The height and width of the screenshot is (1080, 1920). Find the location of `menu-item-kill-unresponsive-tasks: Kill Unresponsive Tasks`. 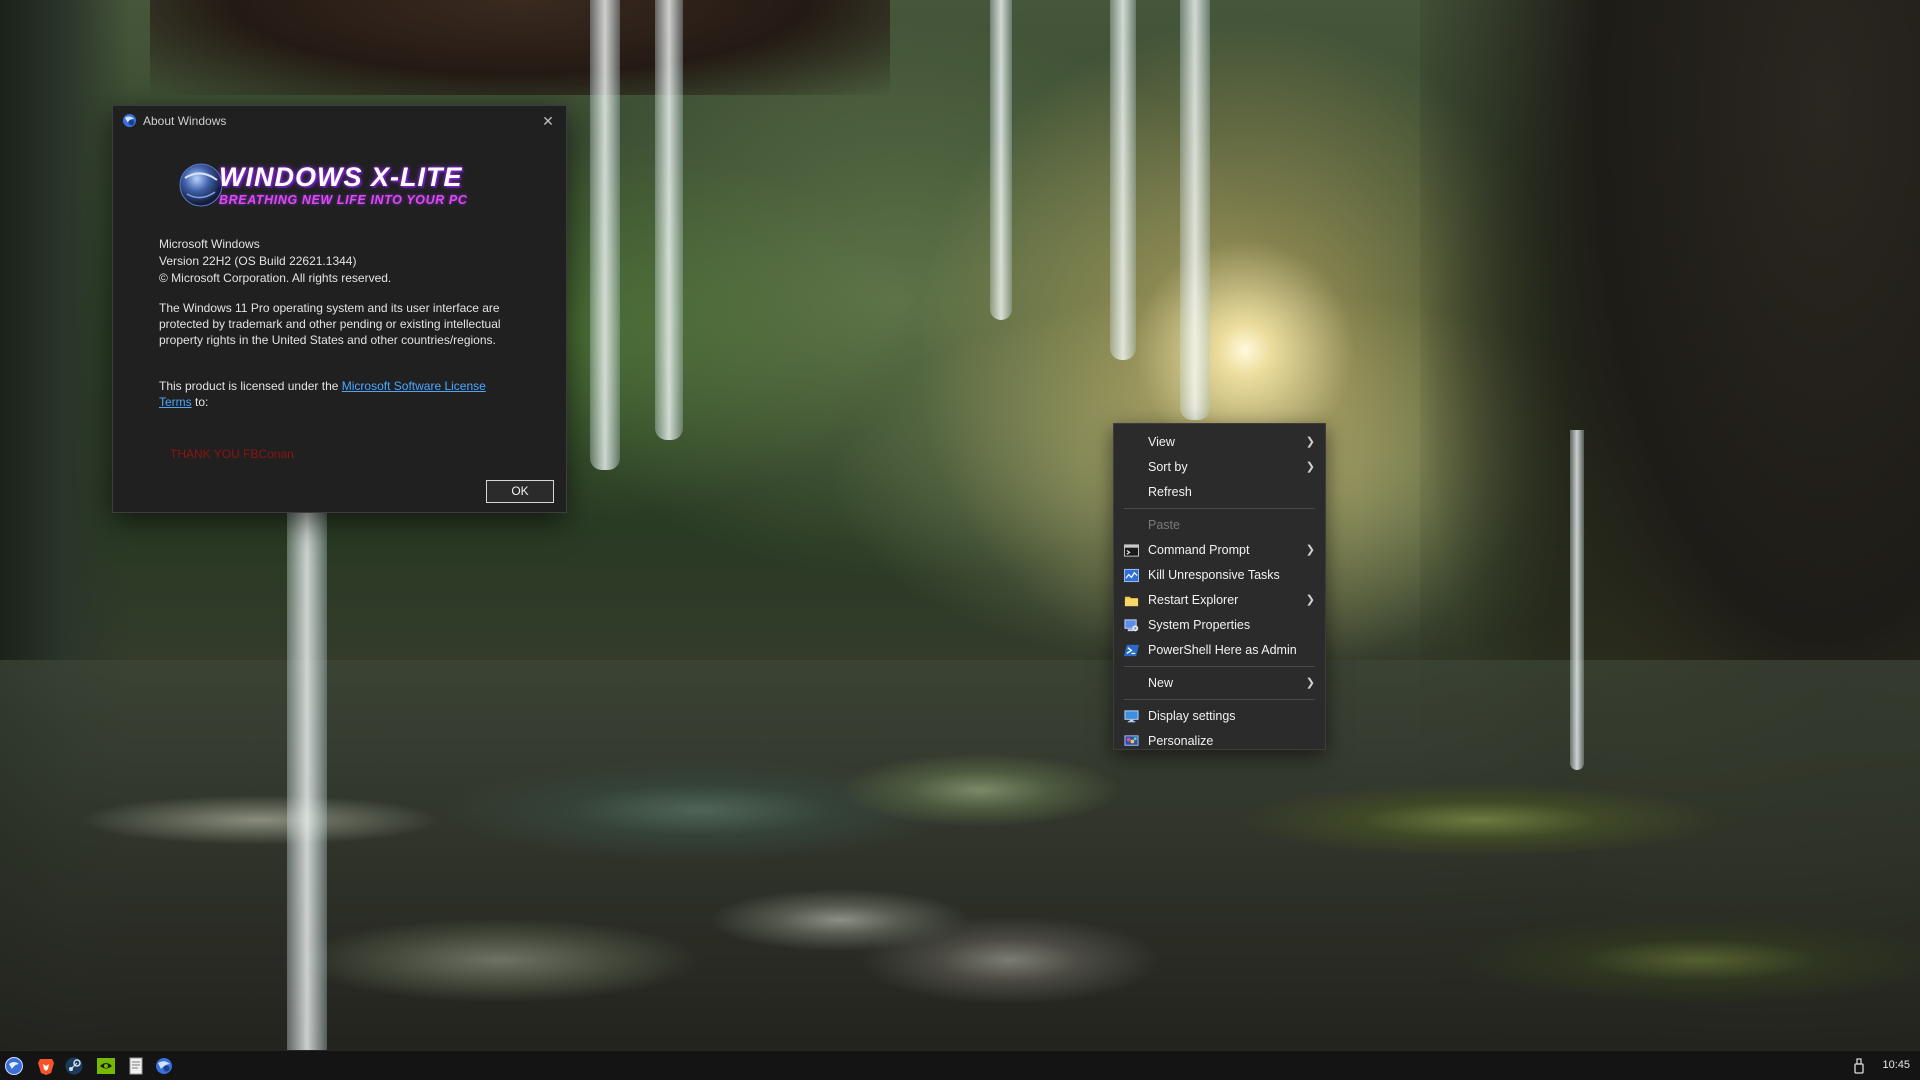

menu-item-kill-unresponsive-tasks: Kill Unresponsive Tasks is located at coordinates (1219, 575).